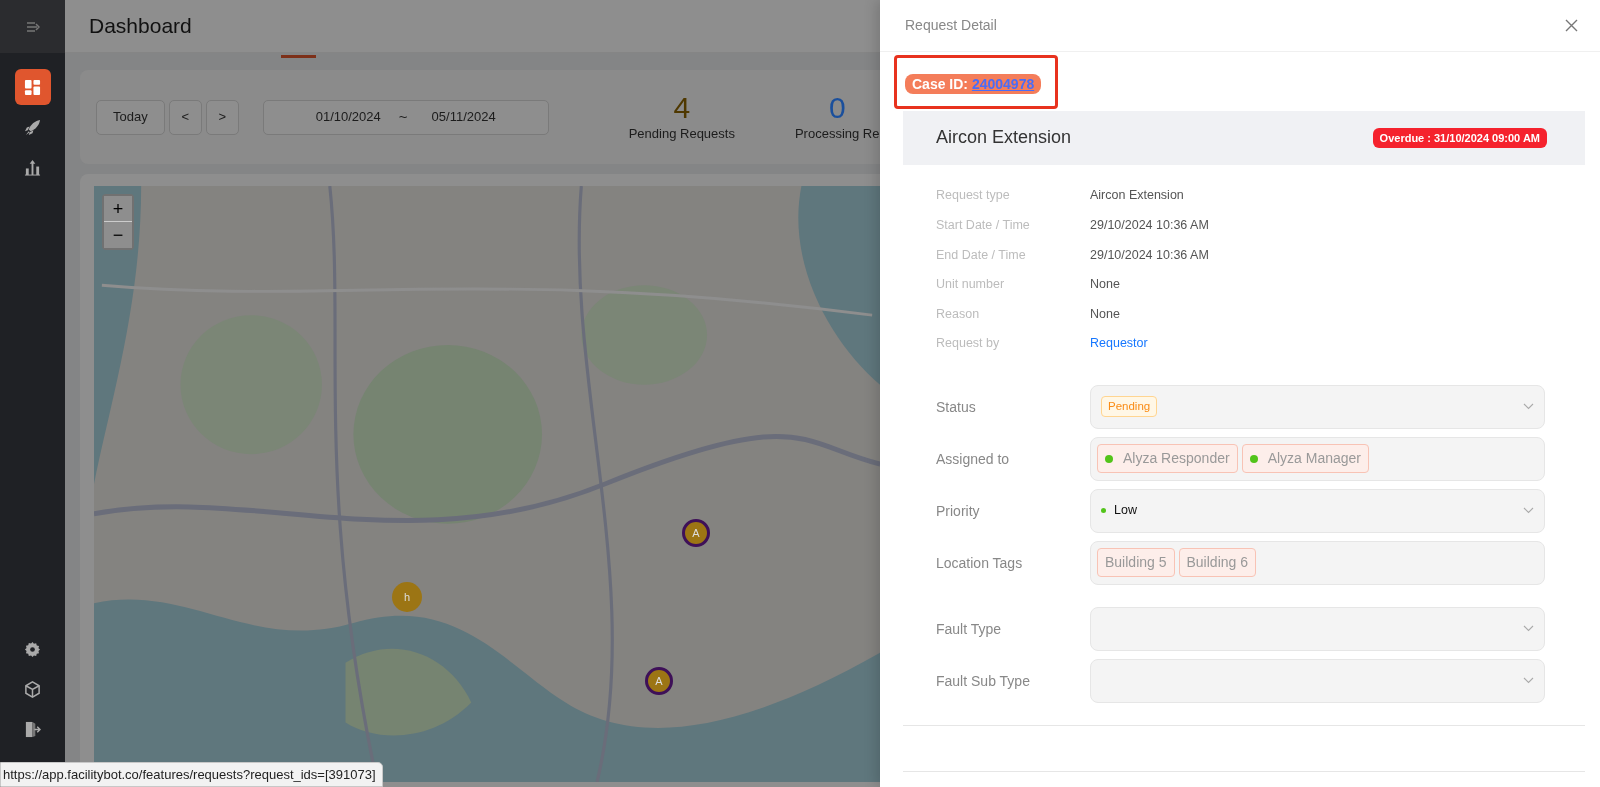 This screenshot has height=787, width=1600. What do you see at coordinates (32, 167) in the screenshot?
I see `chart-icon` at bounding box center [32, 167].